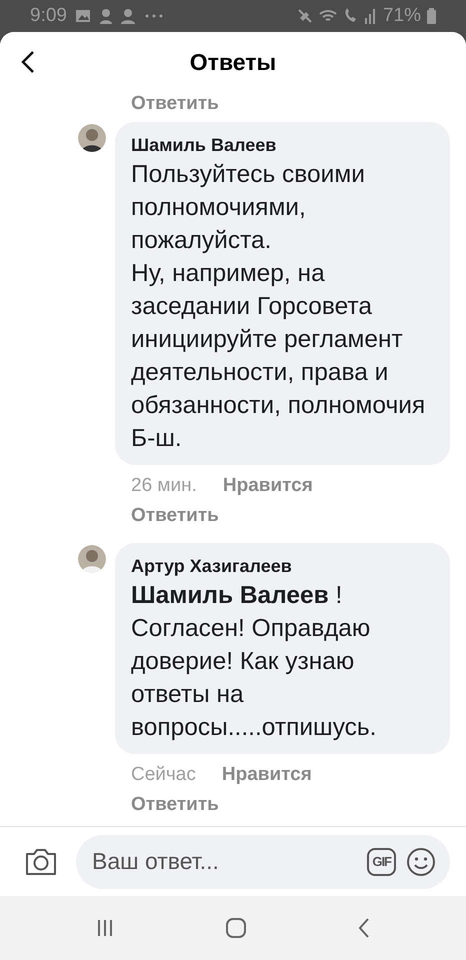 The image size is (466, 960). What do you see at coordinates (163, 775) in the screenshot?
I see `comment-time: Сейчас` at bounding box center [163, 775].